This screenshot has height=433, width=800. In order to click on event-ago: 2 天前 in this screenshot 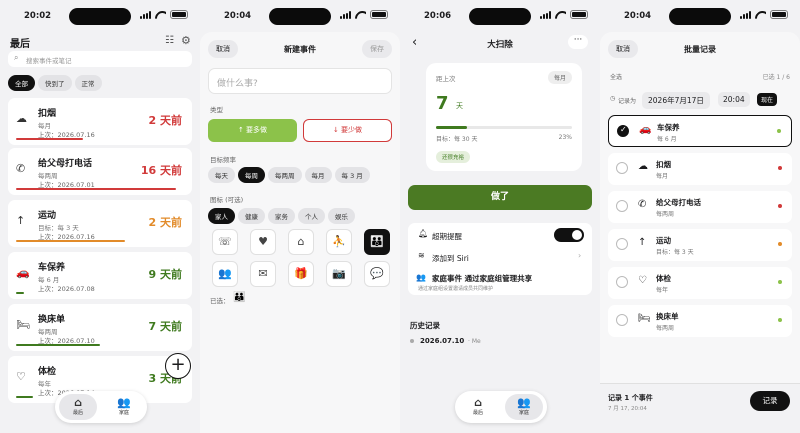, I will do `click(165, 222)`.